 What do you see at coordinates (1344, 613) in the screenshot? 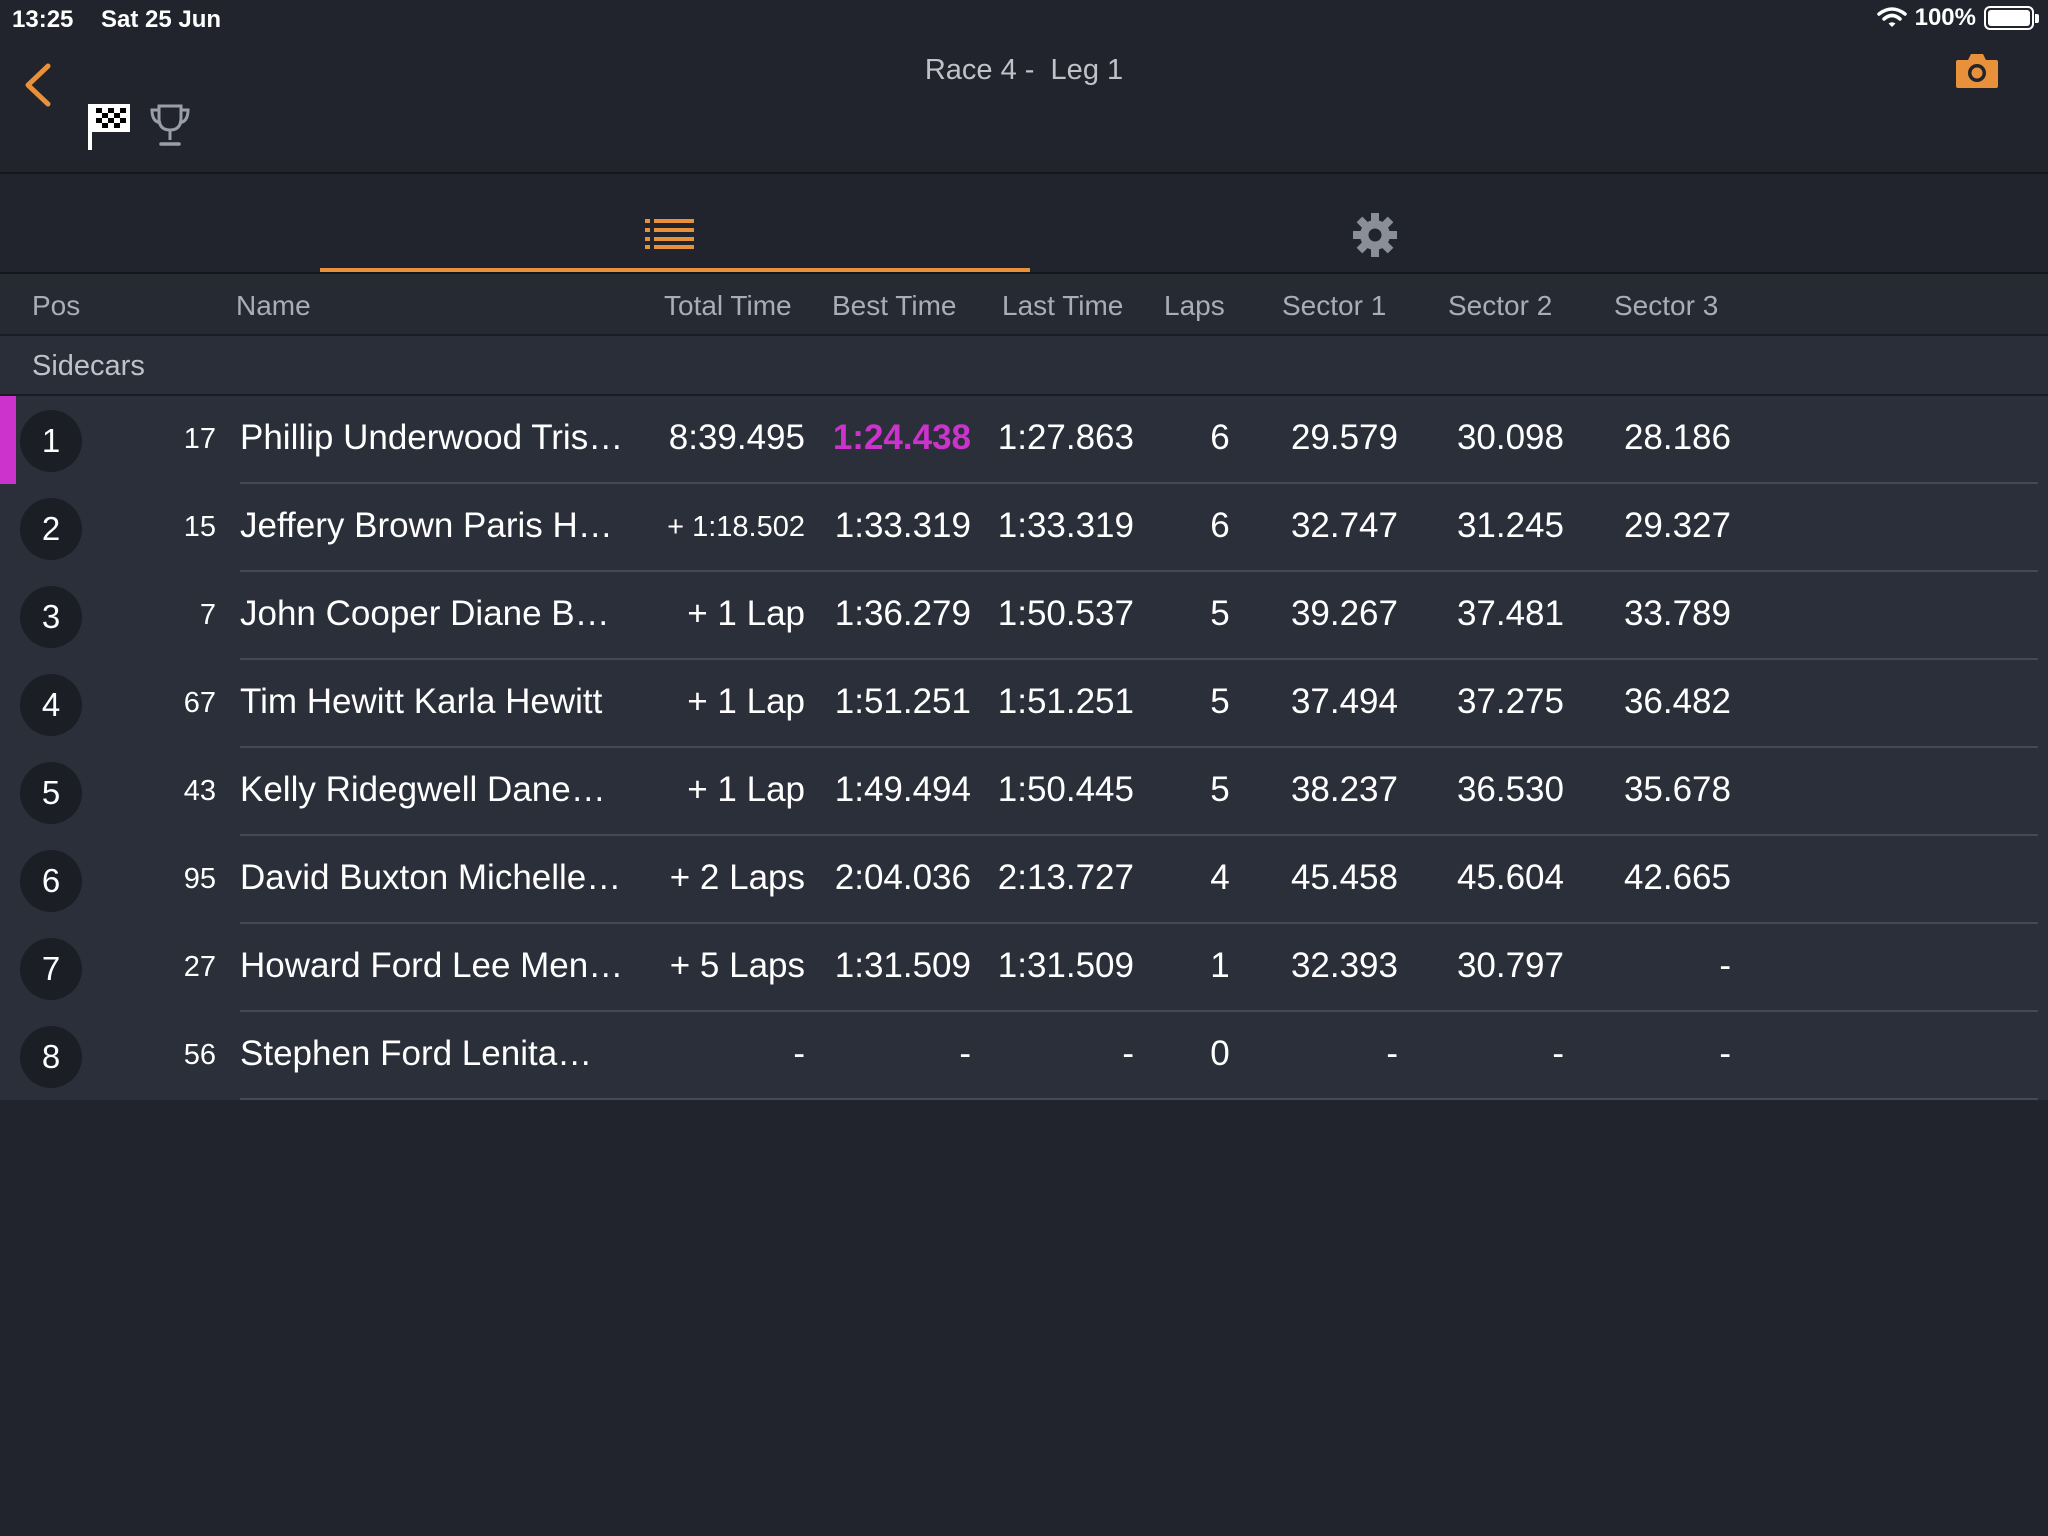
I see `sector-1: 39.267` at bounding box center [1344, 613].